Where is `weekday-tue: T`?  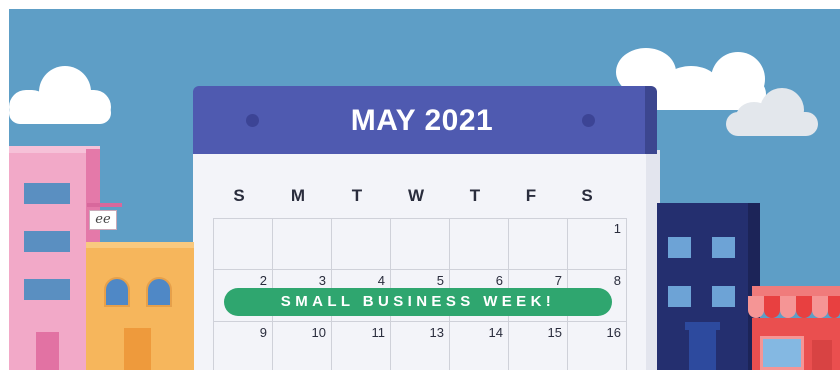 weekday-tue: T is located at coordinates (357, 195).